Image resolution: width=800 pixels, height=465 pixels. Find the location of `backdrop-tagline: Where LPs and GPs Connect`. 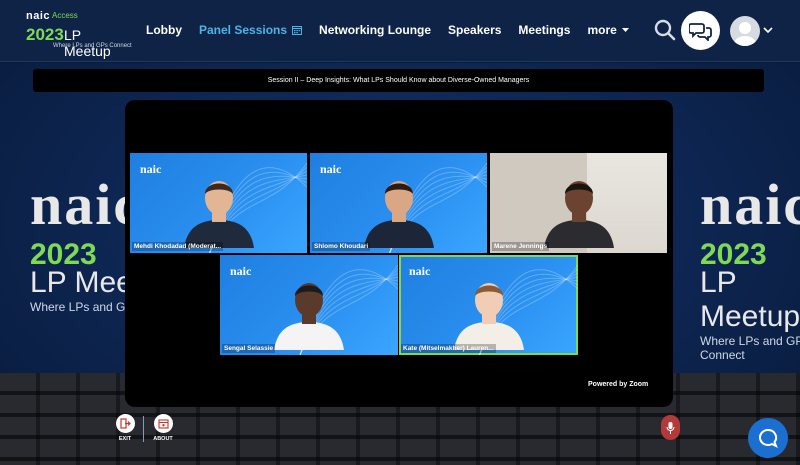

backdrop-tagline: Where LPs and GPs Connect is located at coordinates (750, 348).